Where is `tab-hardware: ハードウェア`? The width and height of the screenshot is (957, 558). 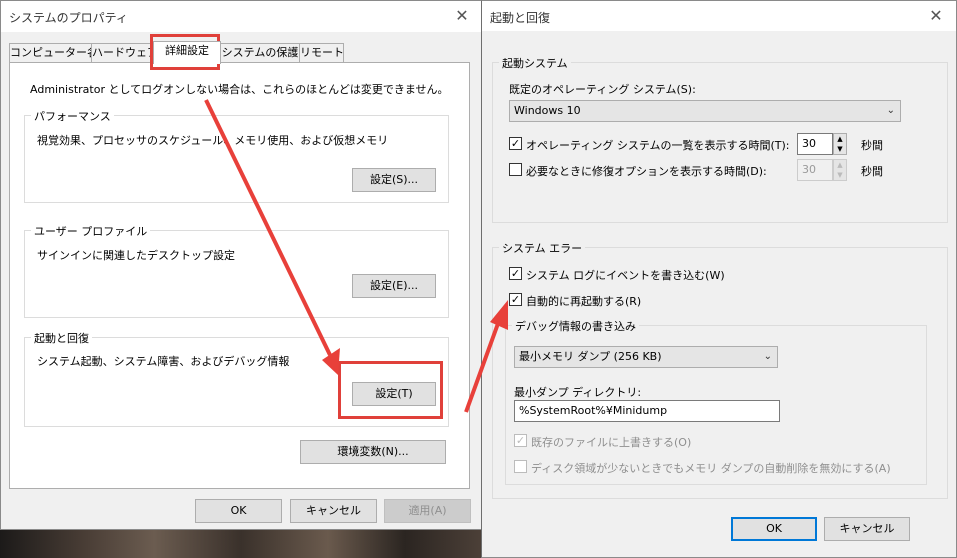
tab-hardware: ハードウェア is located at coordinates (124, 53).